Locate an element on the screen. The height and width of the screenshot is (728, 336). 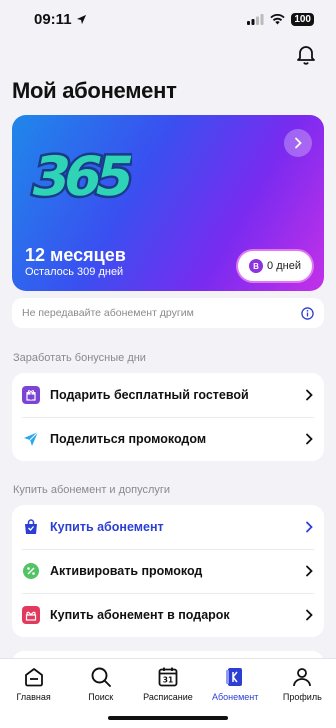
tab-home: Главная is located at coordinates (34, 696).